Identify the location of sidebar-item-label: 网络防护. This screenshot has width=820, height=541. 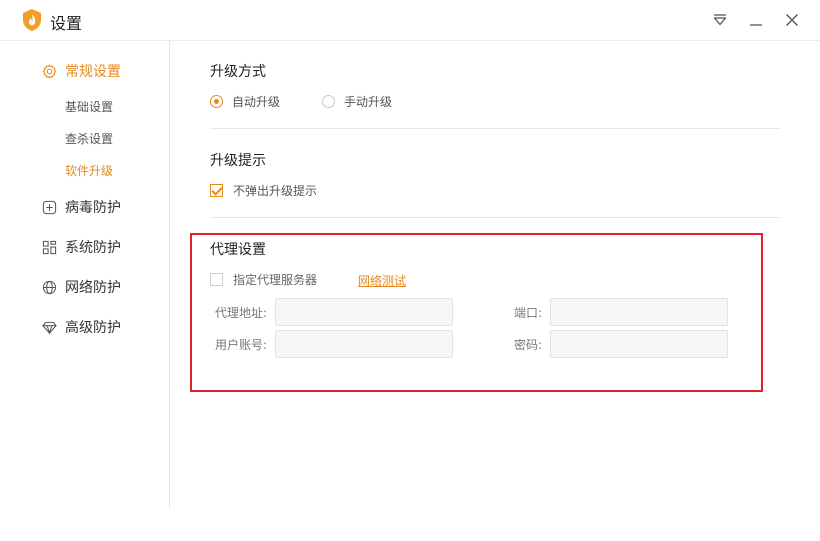
(93, 288).